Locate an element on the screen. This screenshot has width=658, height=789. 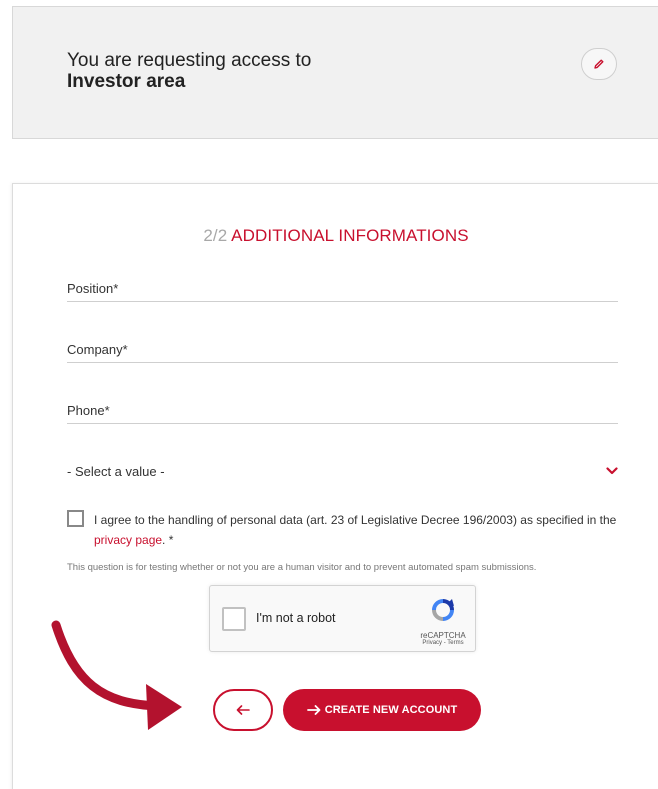
step-number: 2/2 is located at coordinates (215, 235).